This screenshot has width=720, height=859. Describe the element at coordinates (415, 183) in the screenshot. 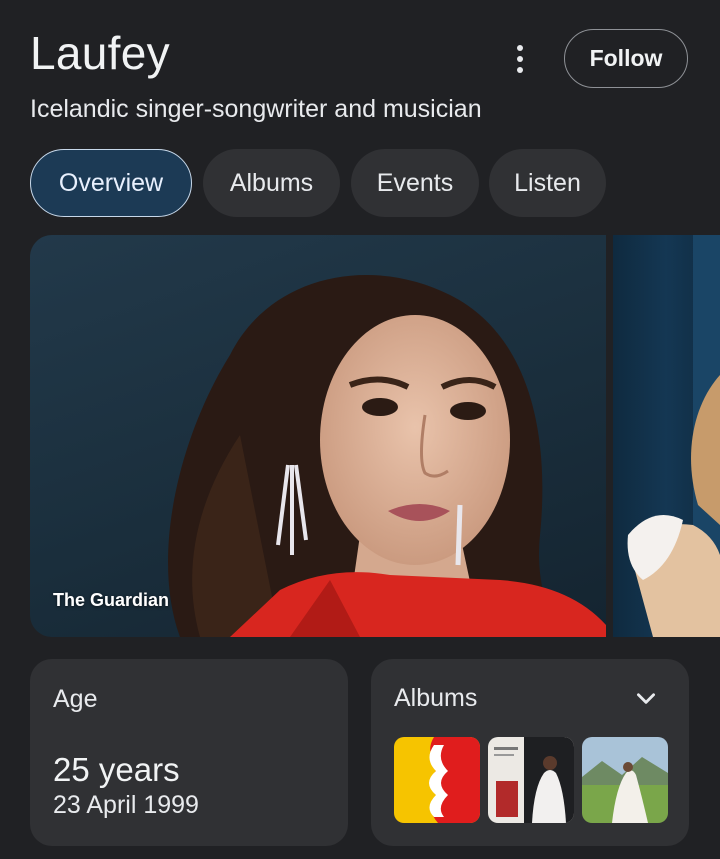

I see `tab-events: Events` at that location.